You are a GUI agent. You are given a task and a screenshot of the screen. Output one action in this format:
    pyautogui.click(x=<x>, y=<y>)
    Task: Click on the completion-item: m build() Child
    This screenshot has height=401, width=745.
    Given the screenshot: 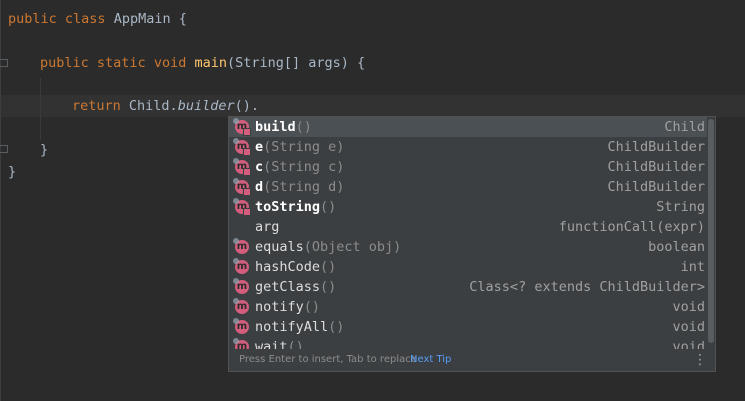 What is the action you would take?
    pyautogui.click(x=468, y=127)
    